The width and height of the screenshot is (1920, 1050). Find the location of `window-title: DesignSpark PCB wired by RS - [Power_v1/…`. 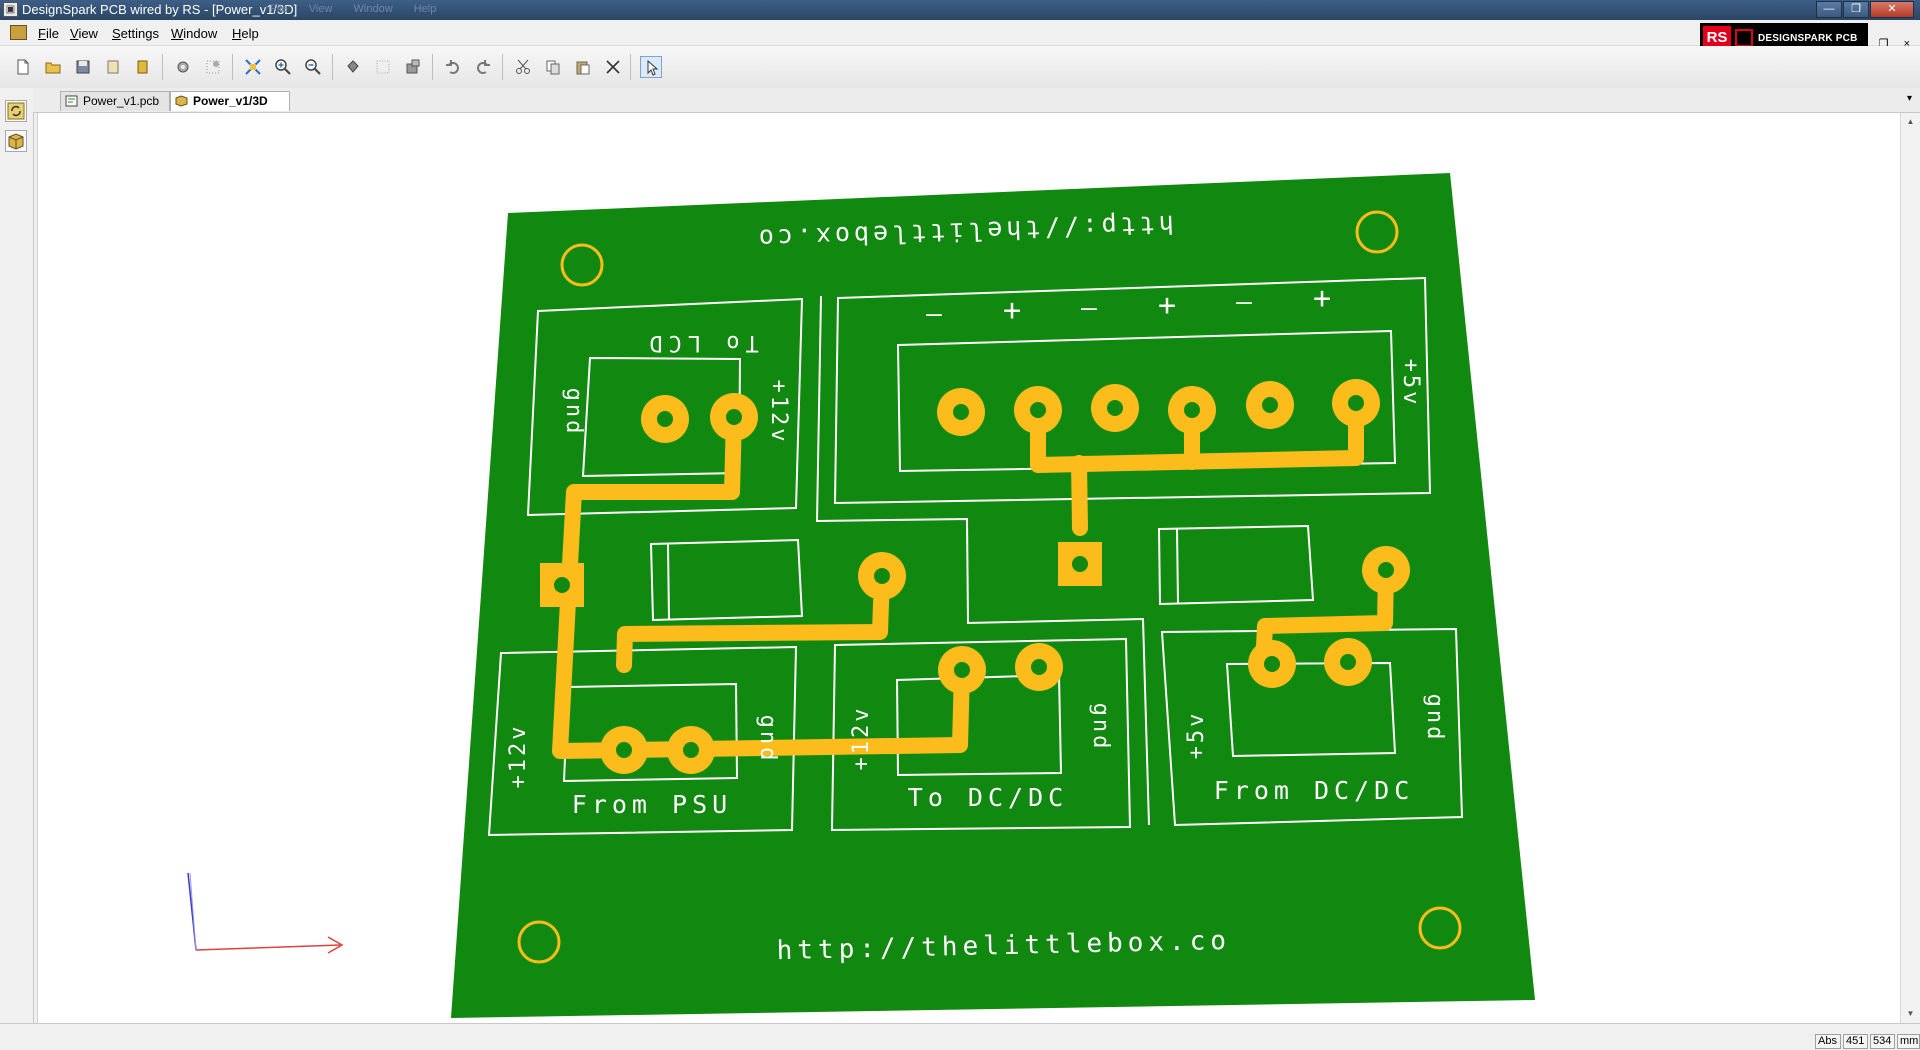

window-title: DesignSpark PCB wired by RS - [Power_v1/… is located at coordinates (160, 9).